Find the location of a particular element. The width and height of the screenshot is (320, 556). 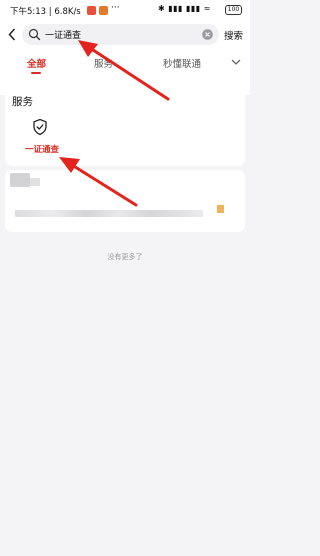

result-title-blurred is located at coordinates (20, 180).